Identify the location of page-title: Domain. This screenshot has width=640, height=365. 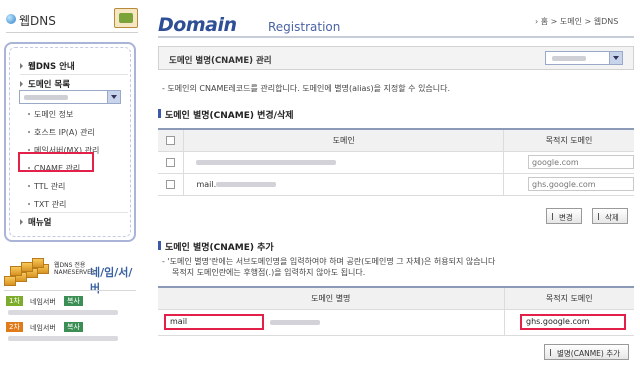
(197, 25).